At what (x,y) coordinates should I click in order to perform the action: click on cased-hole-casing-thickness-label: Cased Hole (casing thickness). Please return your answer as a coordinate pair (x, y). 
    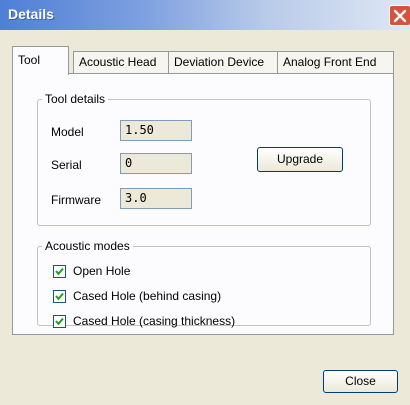
    Looking at the image, I should click on (154, 321).